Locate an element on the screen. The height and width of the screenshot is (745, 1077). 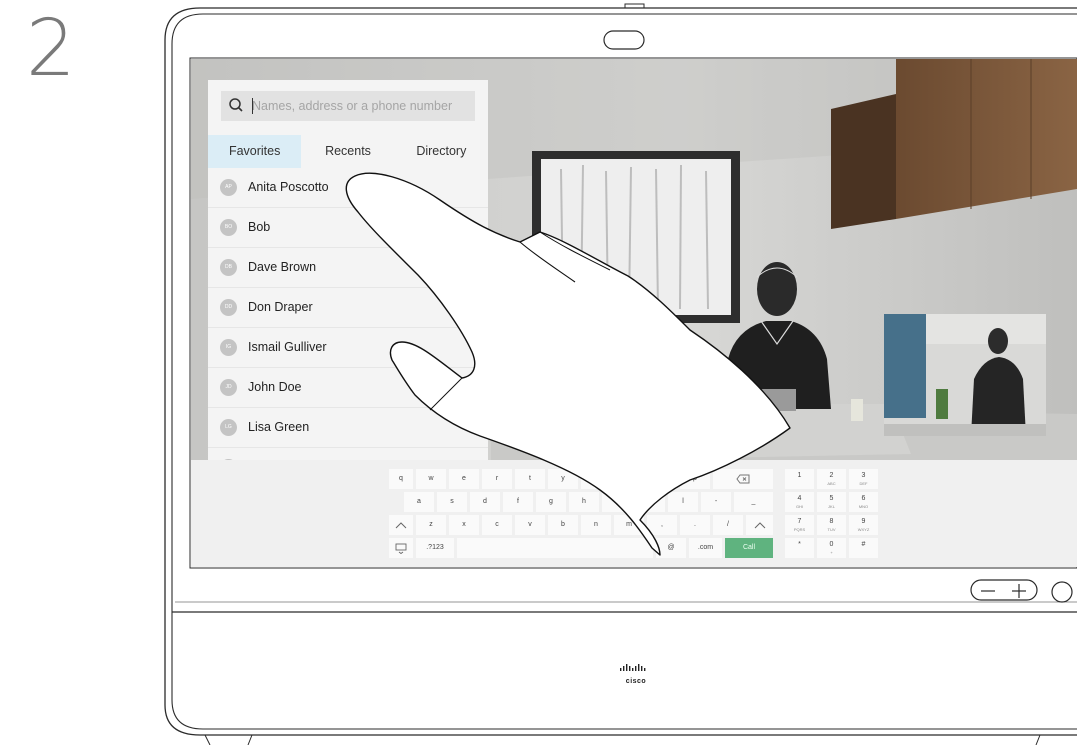
key-l: l is located at coordinates (683, 502).